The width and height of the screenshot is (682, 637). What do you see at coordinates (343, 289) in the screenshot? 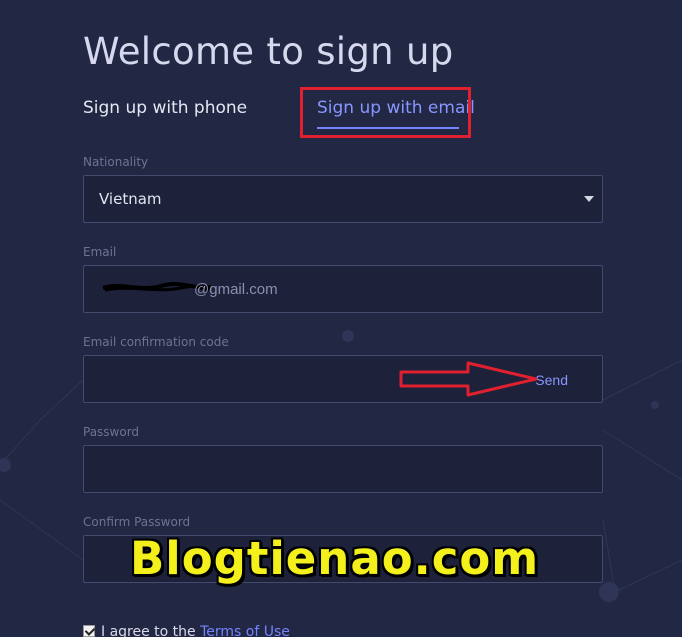
I see `email-field: @gmail.com` at bounding box center [343, 289].